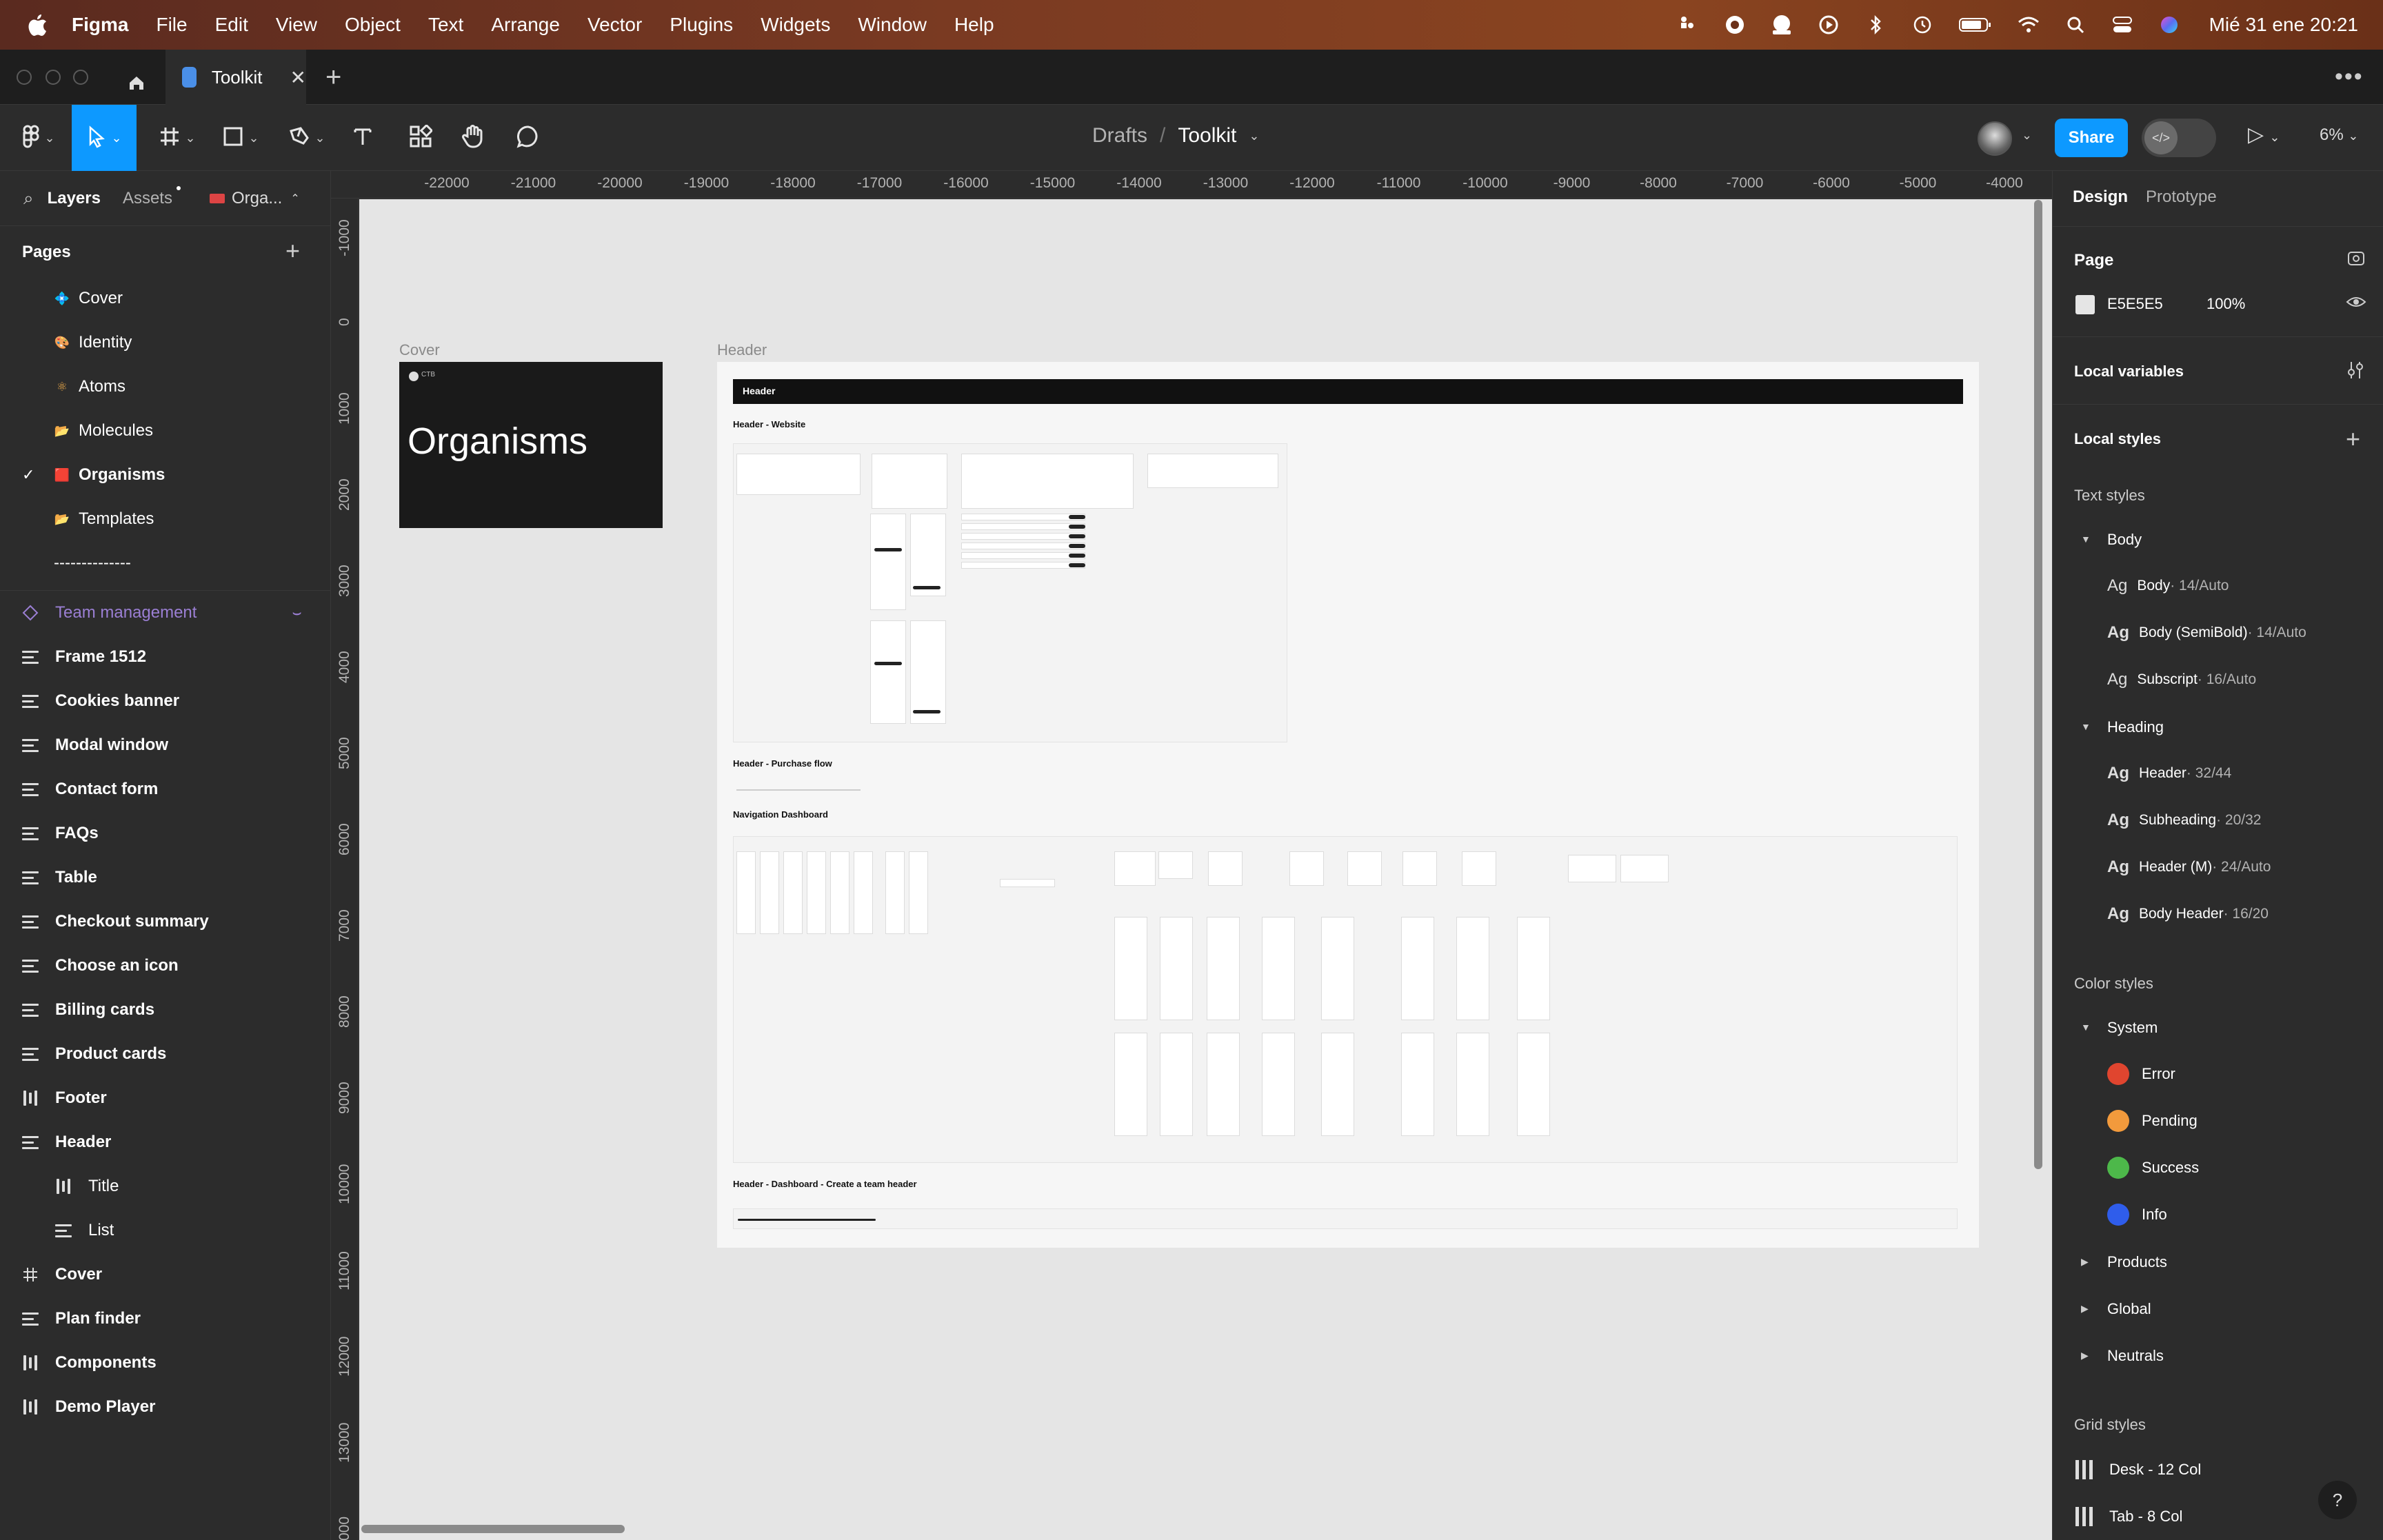  I want to click on layer-contact-form: Contact form, so click(165, 789).